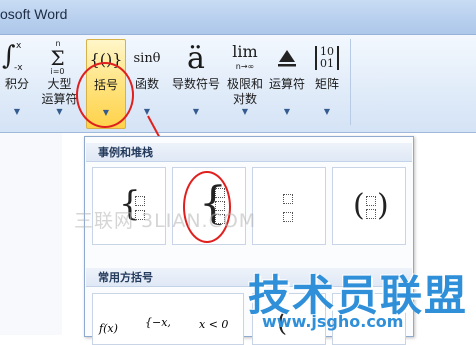 The height and width of the screenshot is (345, 476). I want to click on limit-label: 极限和, so click(244, 84).